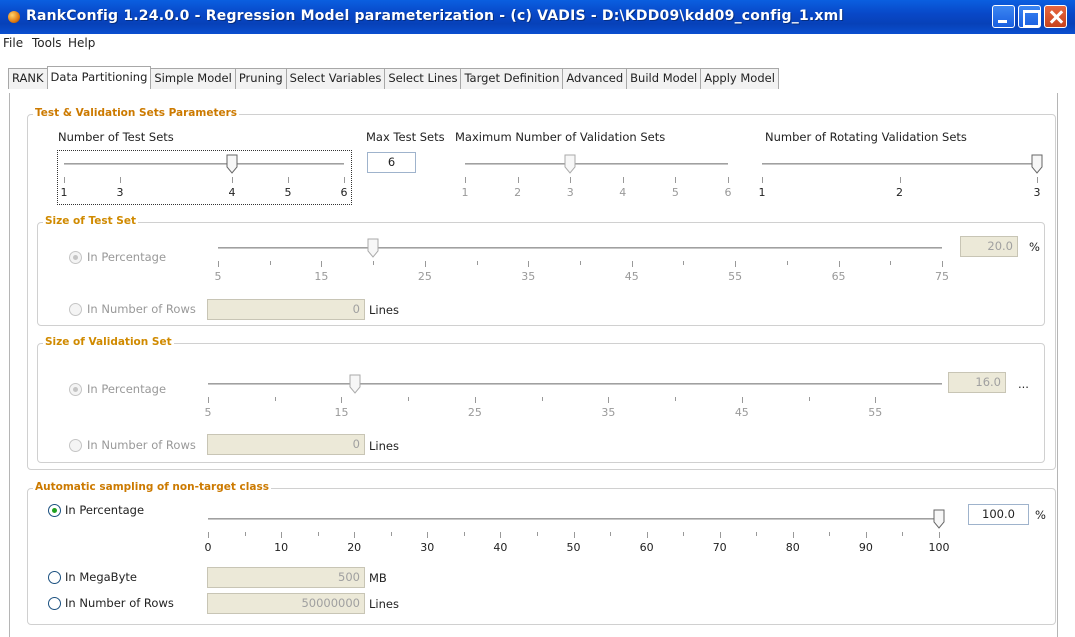 The width and height of the screenshot is (1075, 637). I want to click on menu-help: Help, so click(81, 43).